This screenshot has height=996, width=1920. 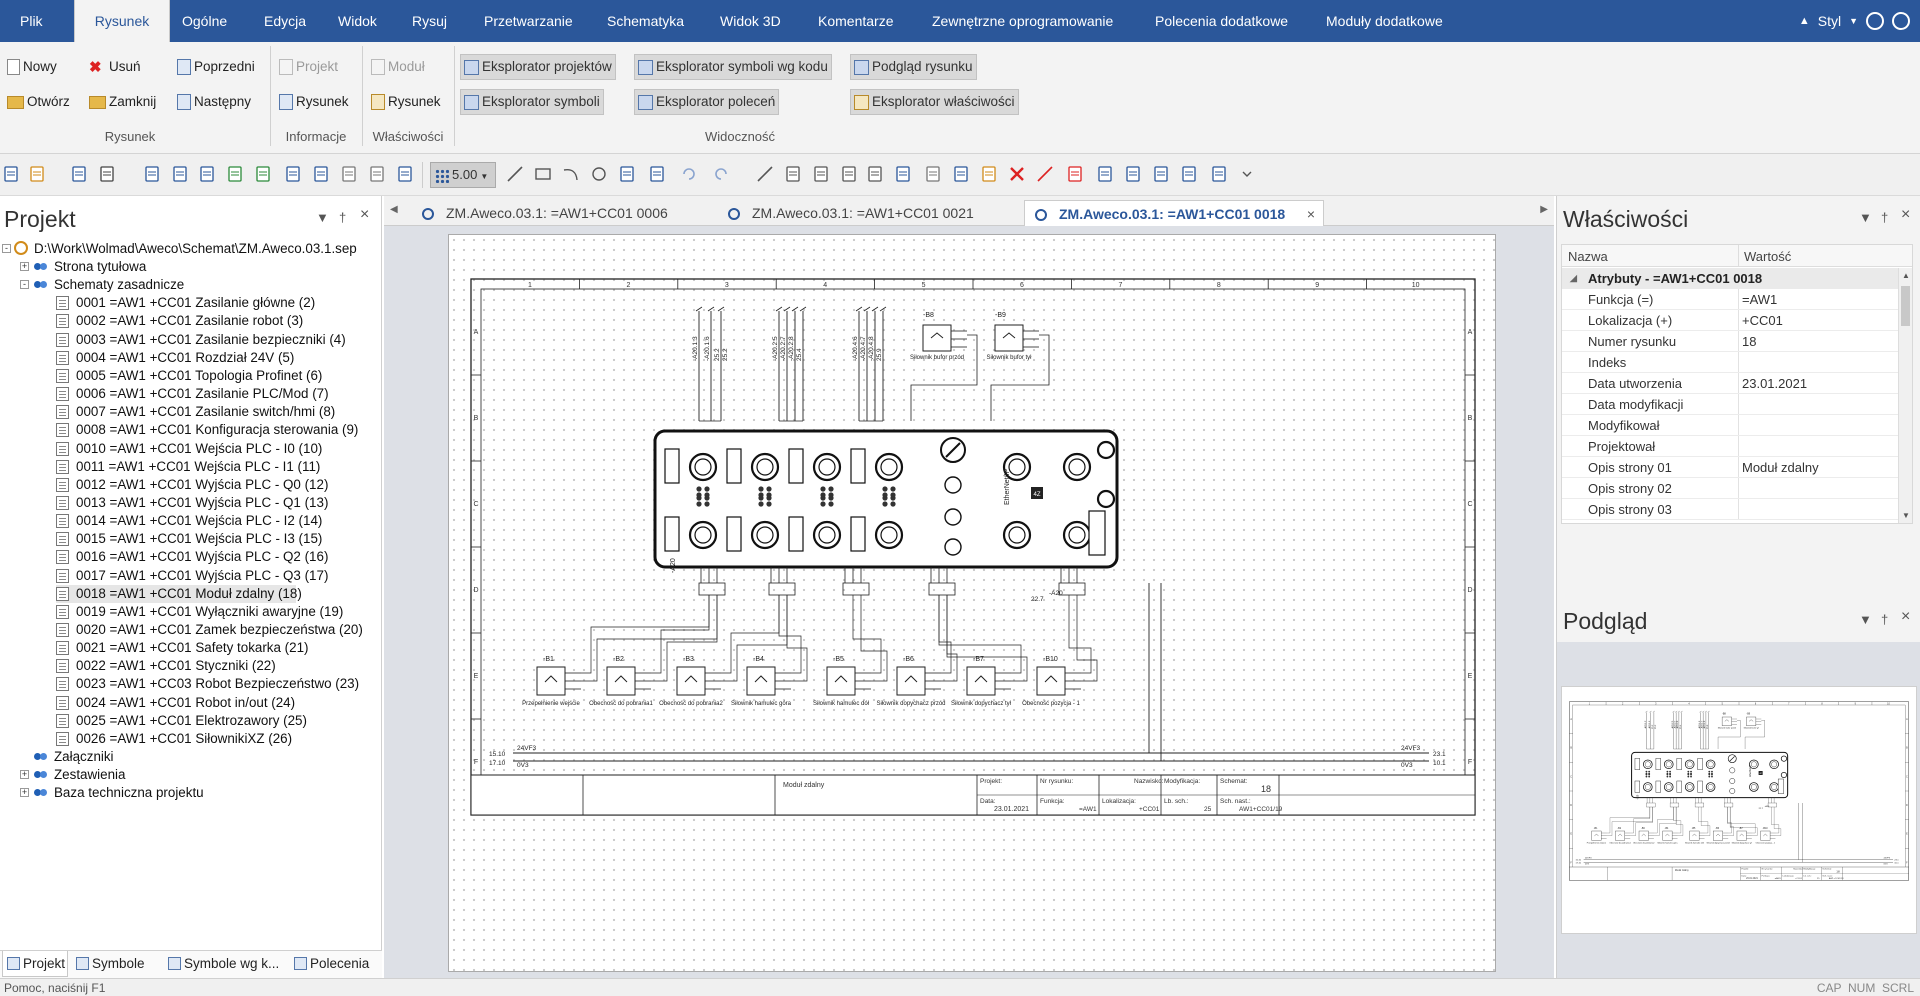 I want to click on new-drawing-button: Nowy, so click(x=32, y=67).